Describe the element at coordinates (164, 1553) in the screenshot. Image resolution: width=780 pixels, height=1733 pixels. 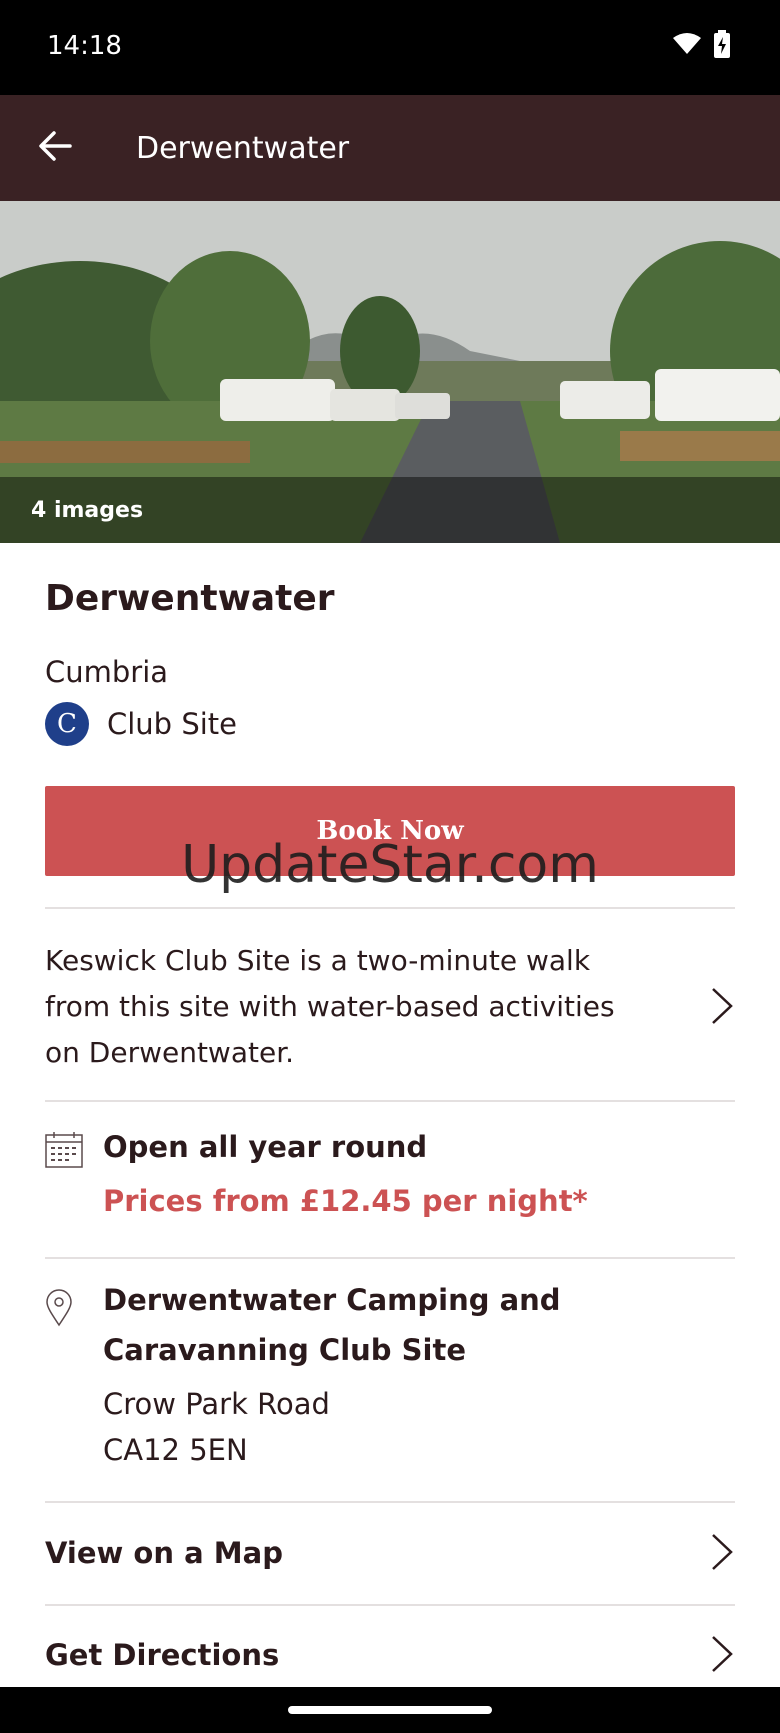
I see `view-on-map-label: View on a Map` at that location.